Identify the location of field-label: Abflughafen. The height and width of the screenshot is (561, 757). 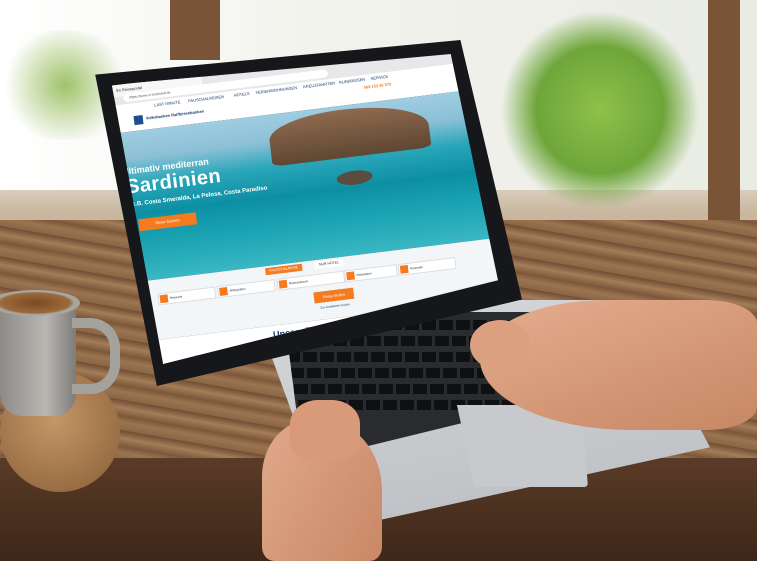
(237, 289).